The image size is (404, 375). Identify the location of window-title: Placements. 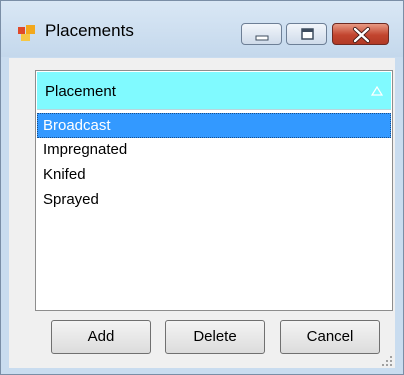
(89, 30).